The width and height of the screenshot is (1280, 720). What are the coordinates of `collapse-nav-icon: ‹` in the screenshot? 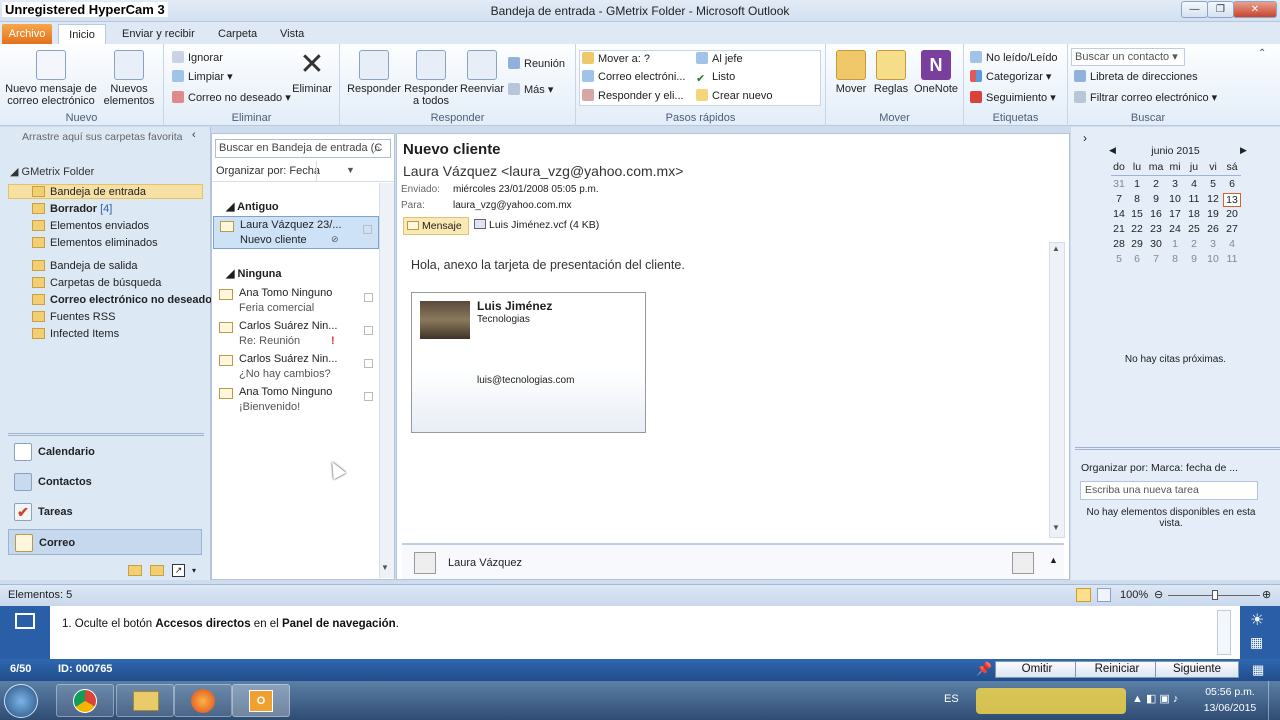 It's located at (194, 135).